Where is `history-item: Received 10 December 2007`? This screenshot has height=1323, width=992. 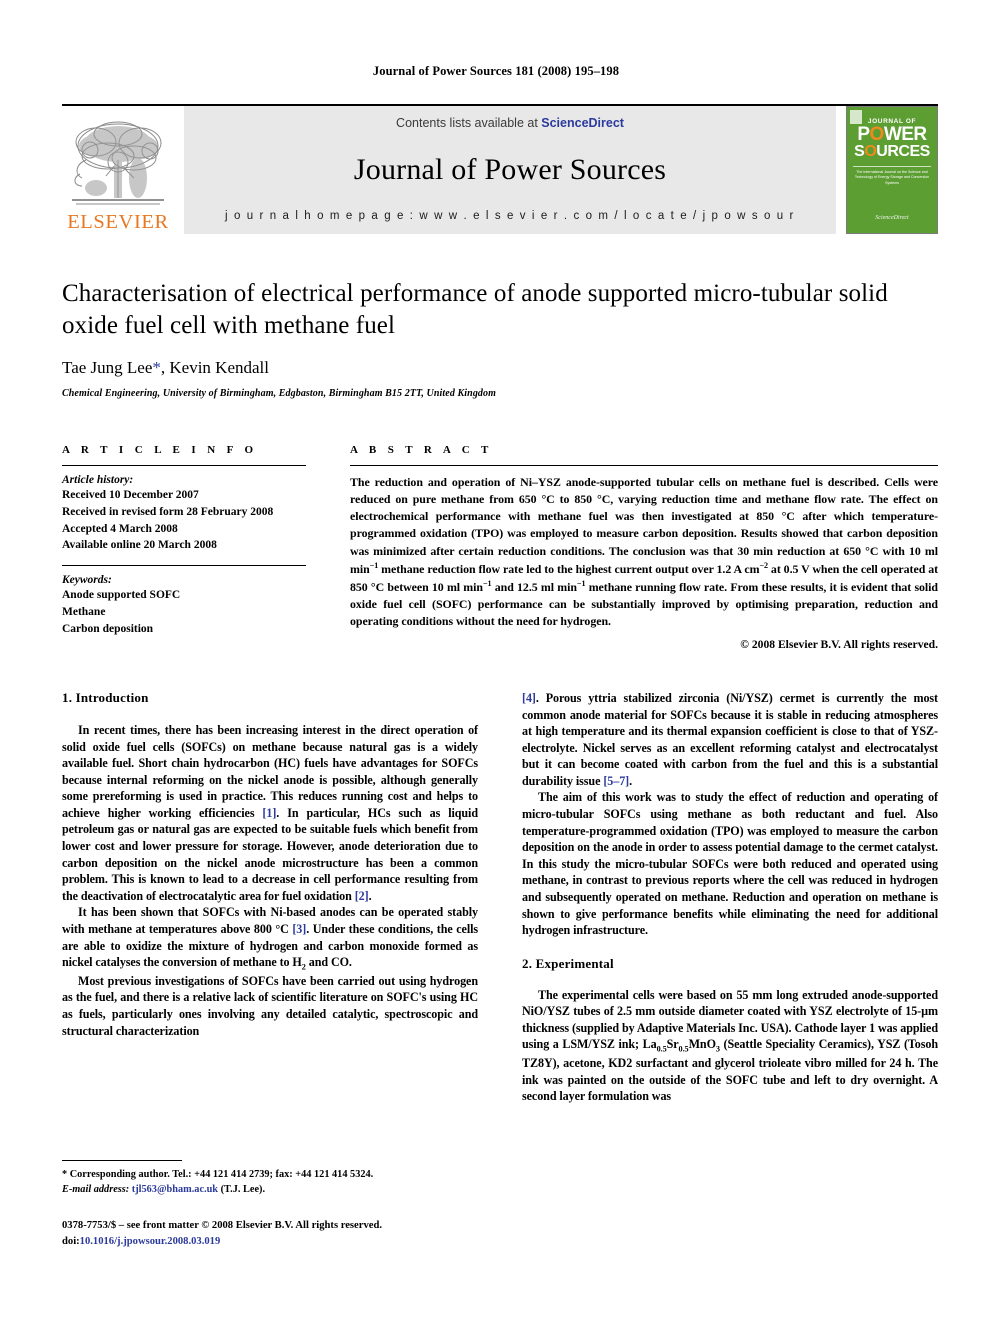
history-item: Received 10 December 2007 is located at coordinates (130, 495).